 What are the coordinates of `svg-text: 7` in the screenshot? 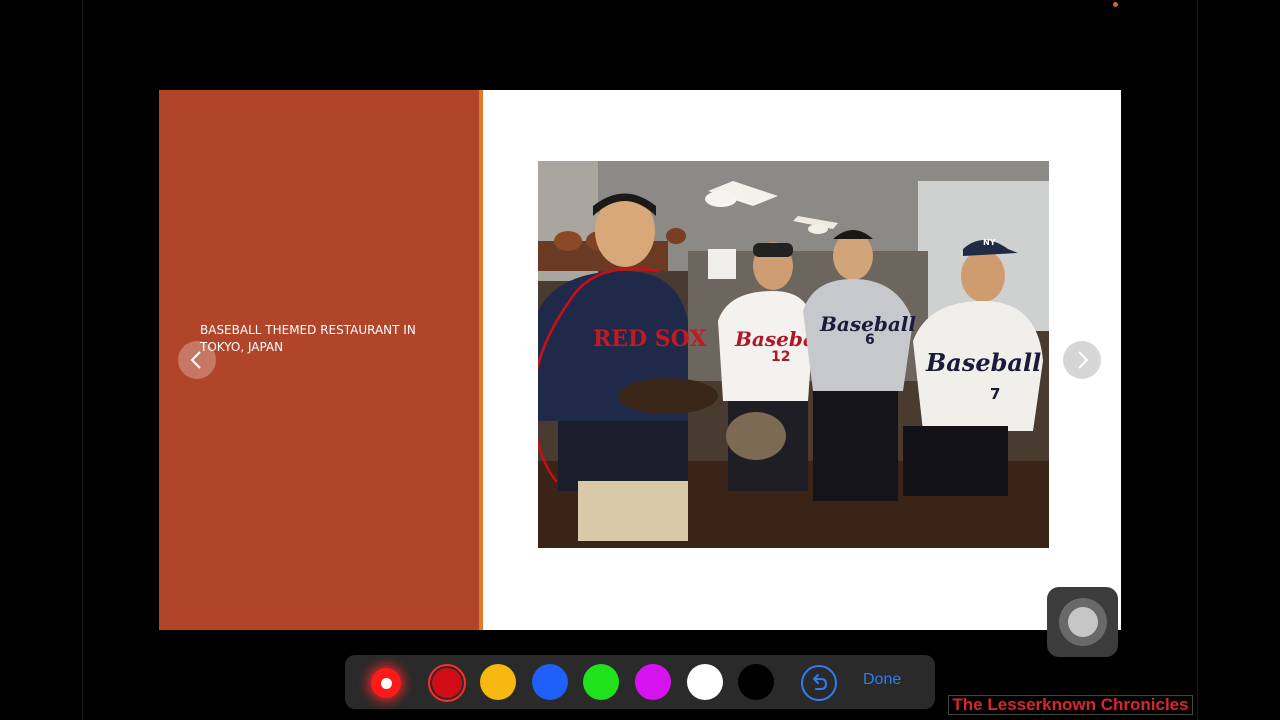 It's located at (995, 394).